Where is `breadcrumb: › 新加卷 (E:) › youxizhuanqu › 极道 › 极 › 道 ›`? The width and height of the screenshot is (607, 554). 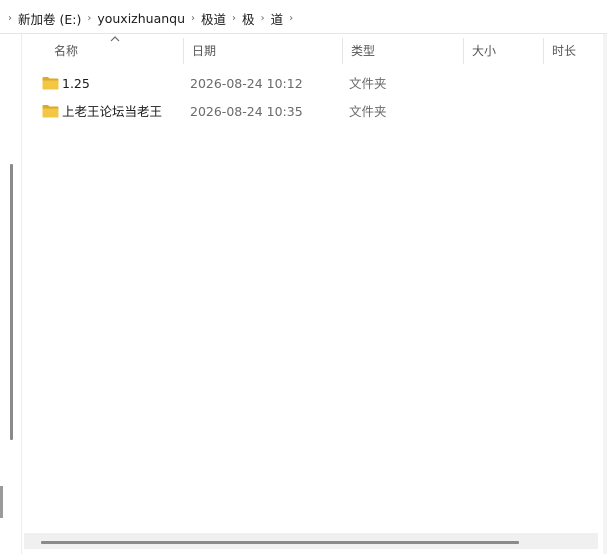 breadcrumb: › 新加卷 (E:) › youxizhuanqu › 极道 › 极 › 道 › is located at coordinates (150, 18).